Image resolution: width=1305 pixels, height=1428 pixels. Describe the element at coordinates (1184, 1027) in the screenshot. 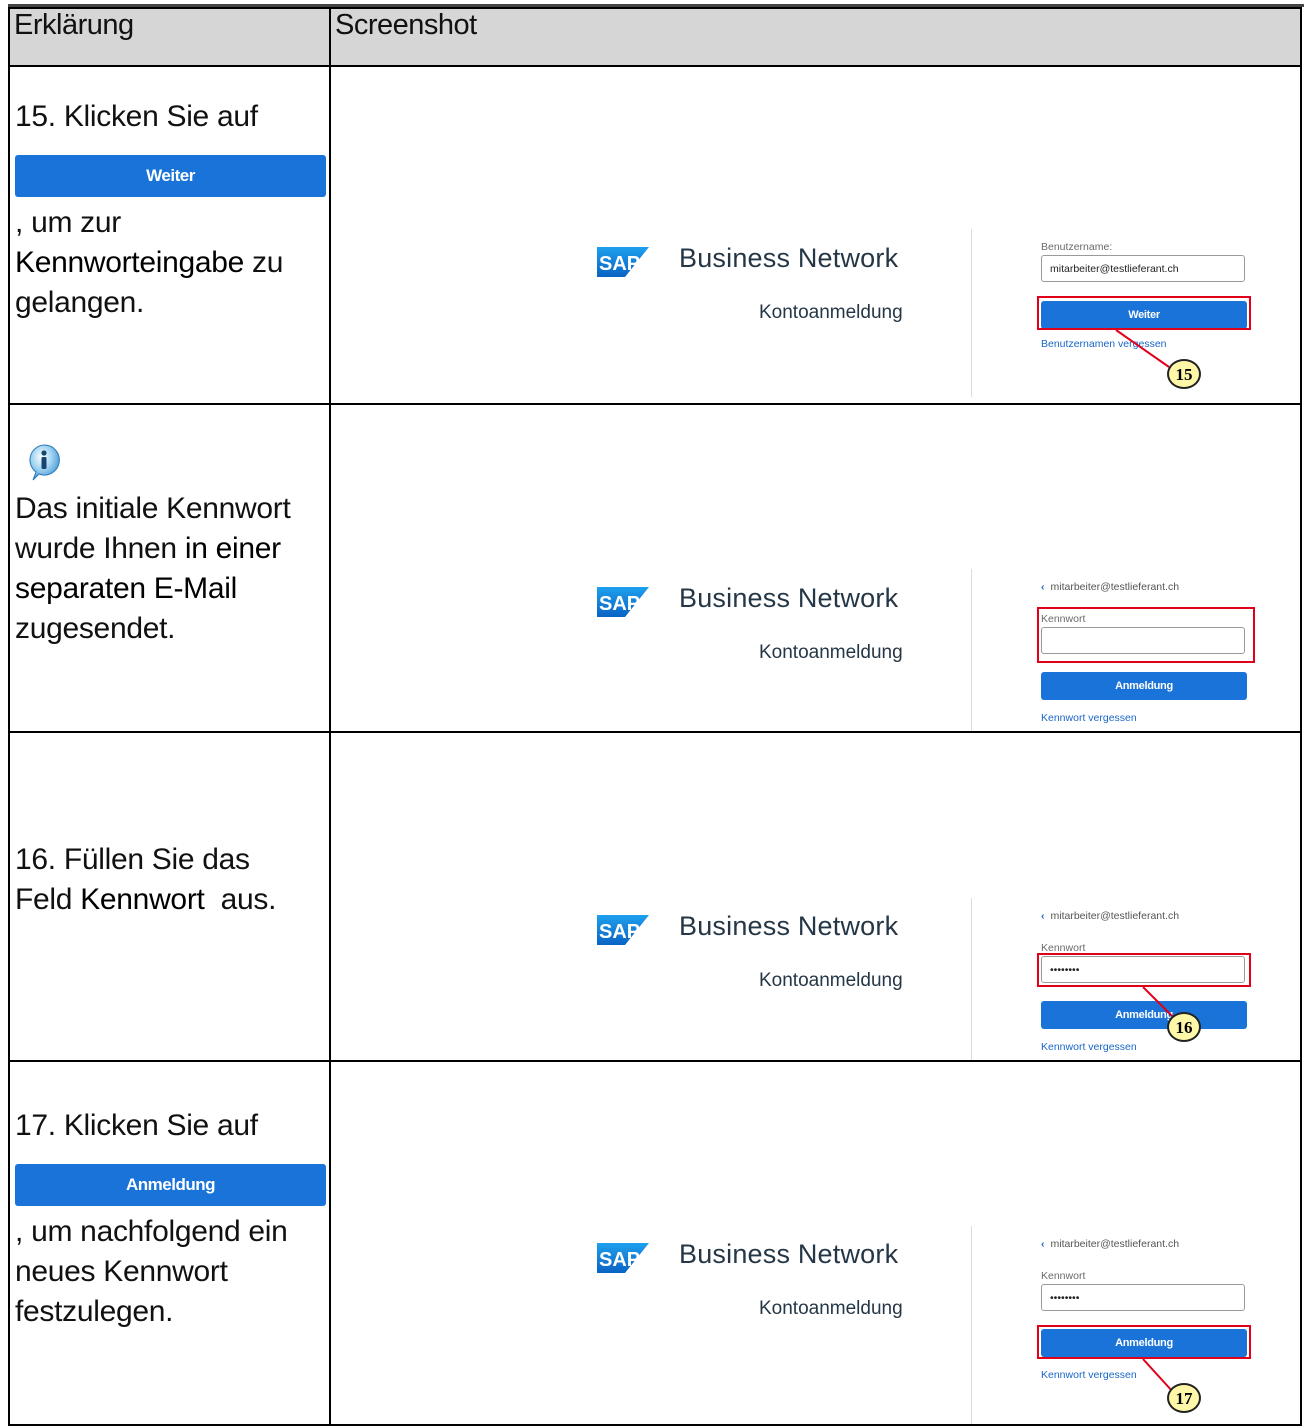

I see `callout-badge: 16` at that location.